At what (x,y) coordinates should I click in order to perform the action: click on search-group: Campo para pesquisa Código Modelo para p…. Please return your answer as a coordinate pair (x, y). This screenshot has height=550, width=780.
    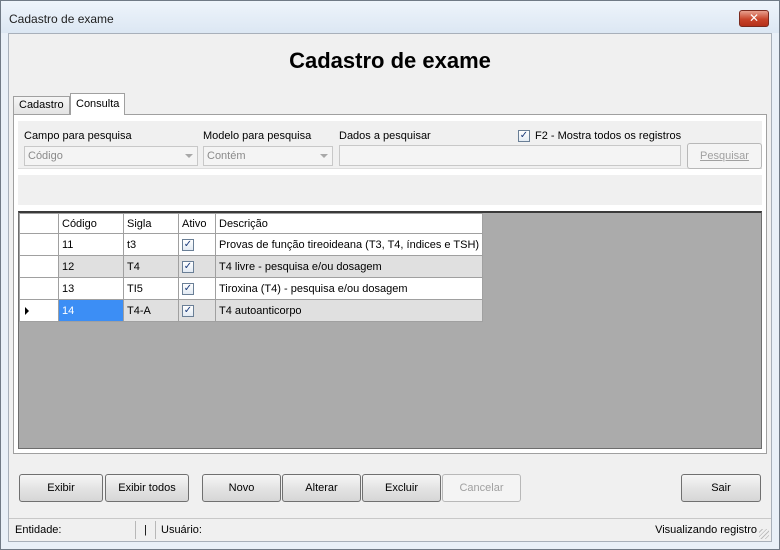
    Looking at the image, I should click on (390, 145).